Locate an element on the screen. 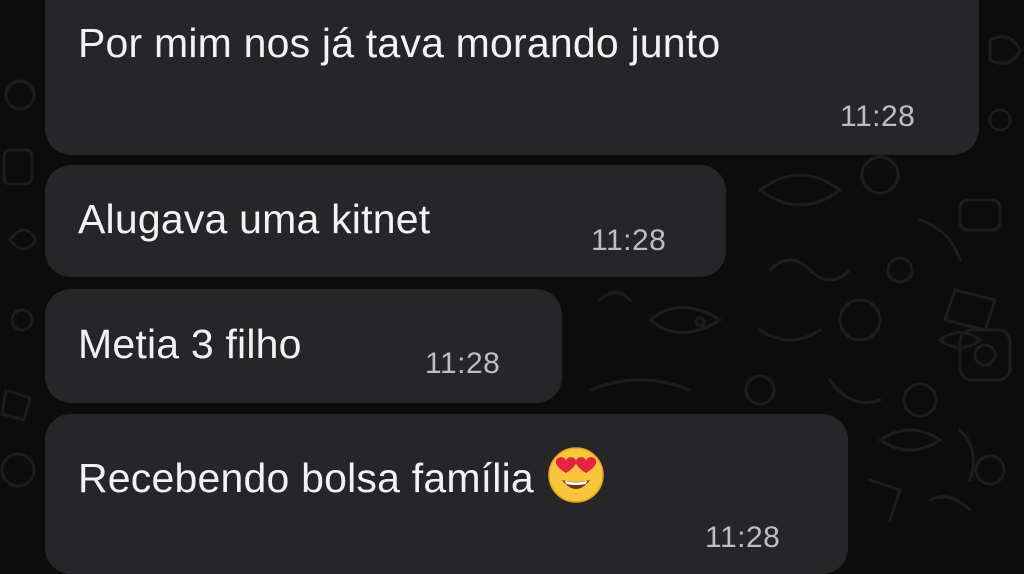 The width and height of the screenshot is (1024, 574). heart-eyes-emoji-icon is located at coordinates (576, 475).